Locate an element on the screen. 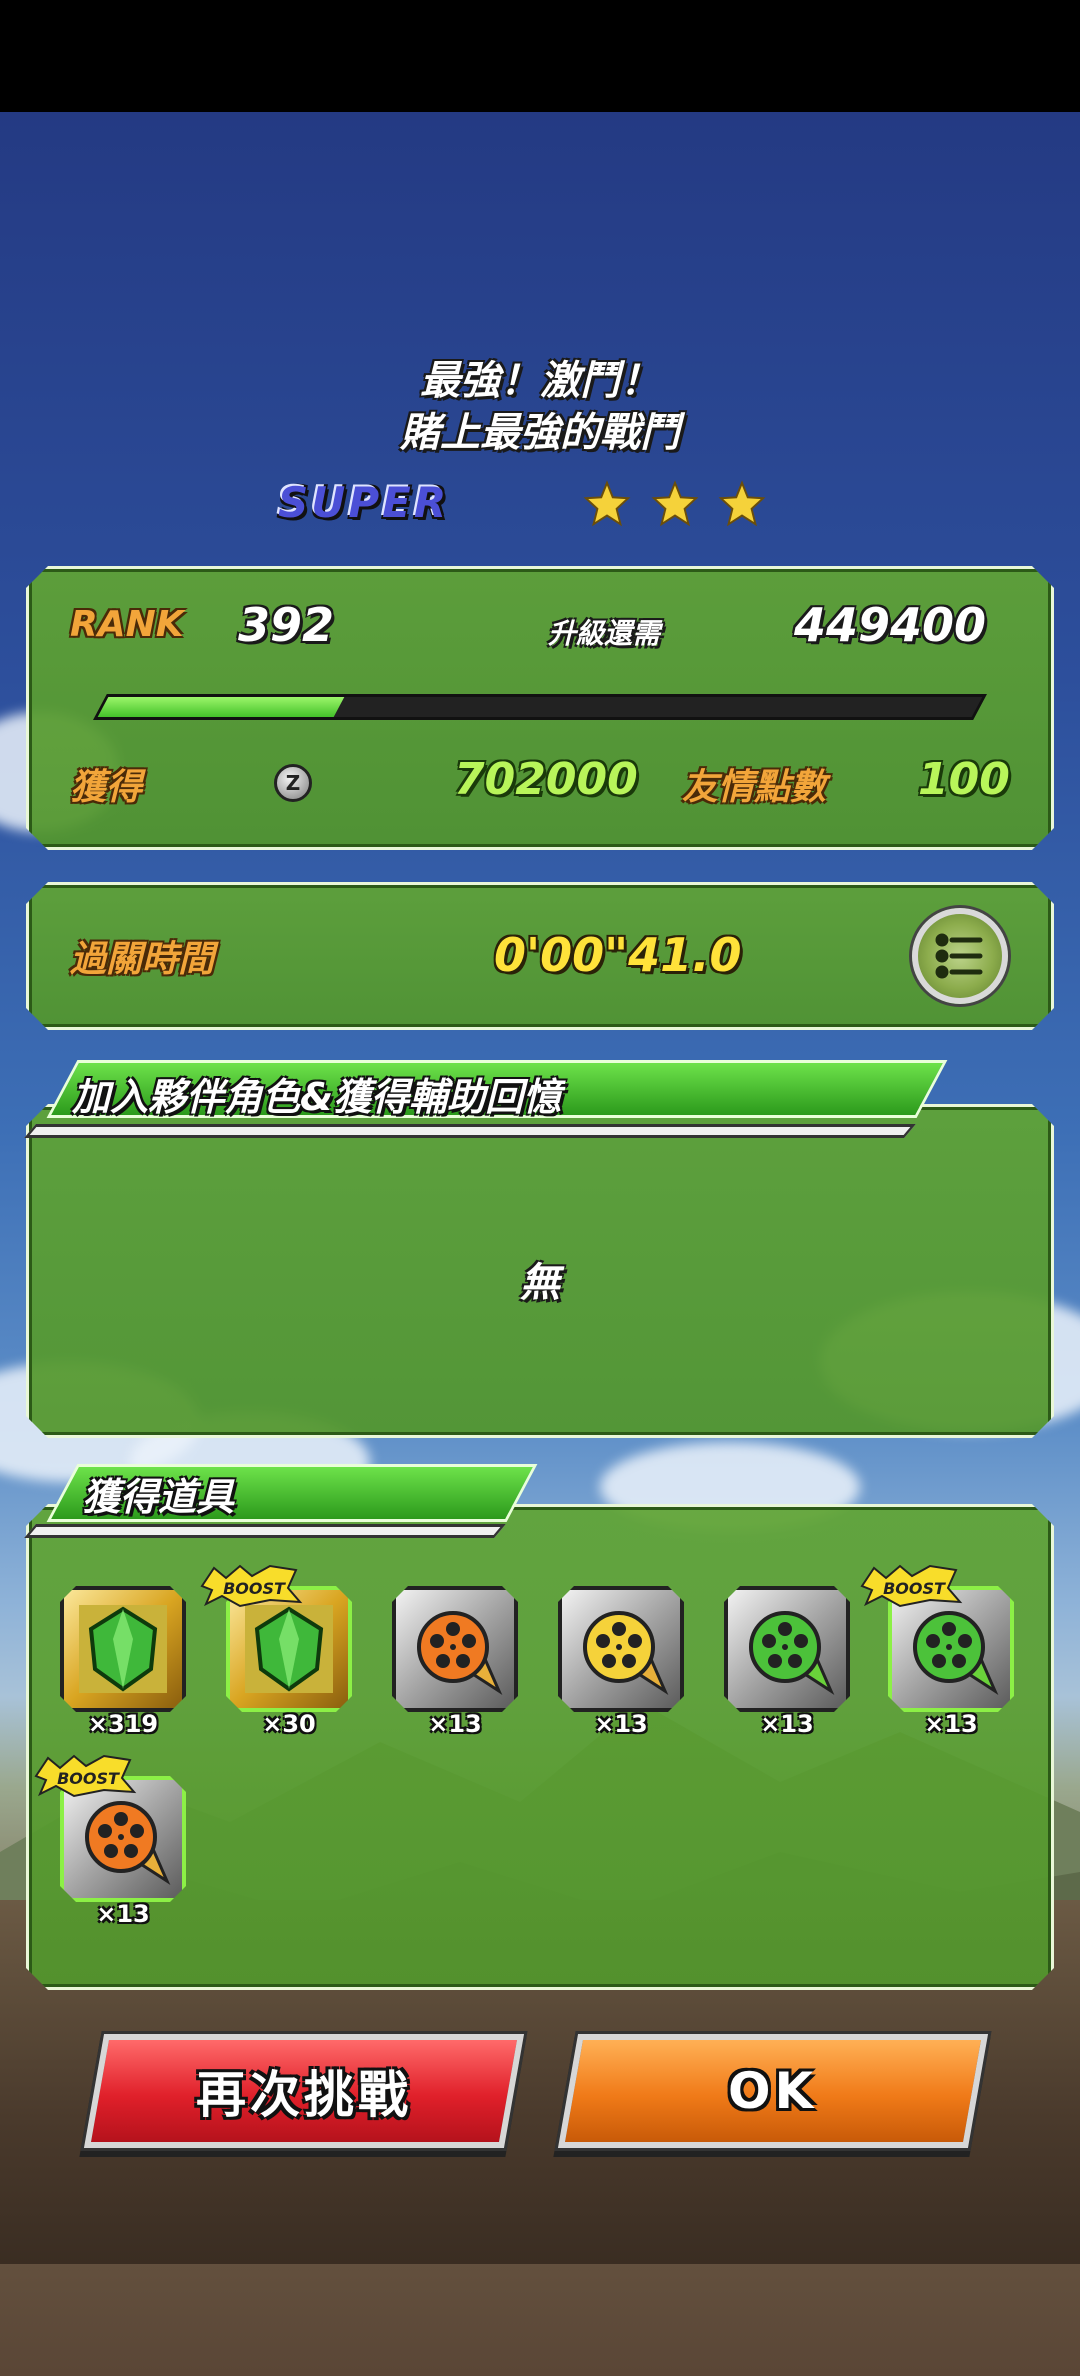 Image resolution: width=1080 pixels, height=2376 pixels. retry-button: 再次挑戰 is located at coordinates (304, 2091).